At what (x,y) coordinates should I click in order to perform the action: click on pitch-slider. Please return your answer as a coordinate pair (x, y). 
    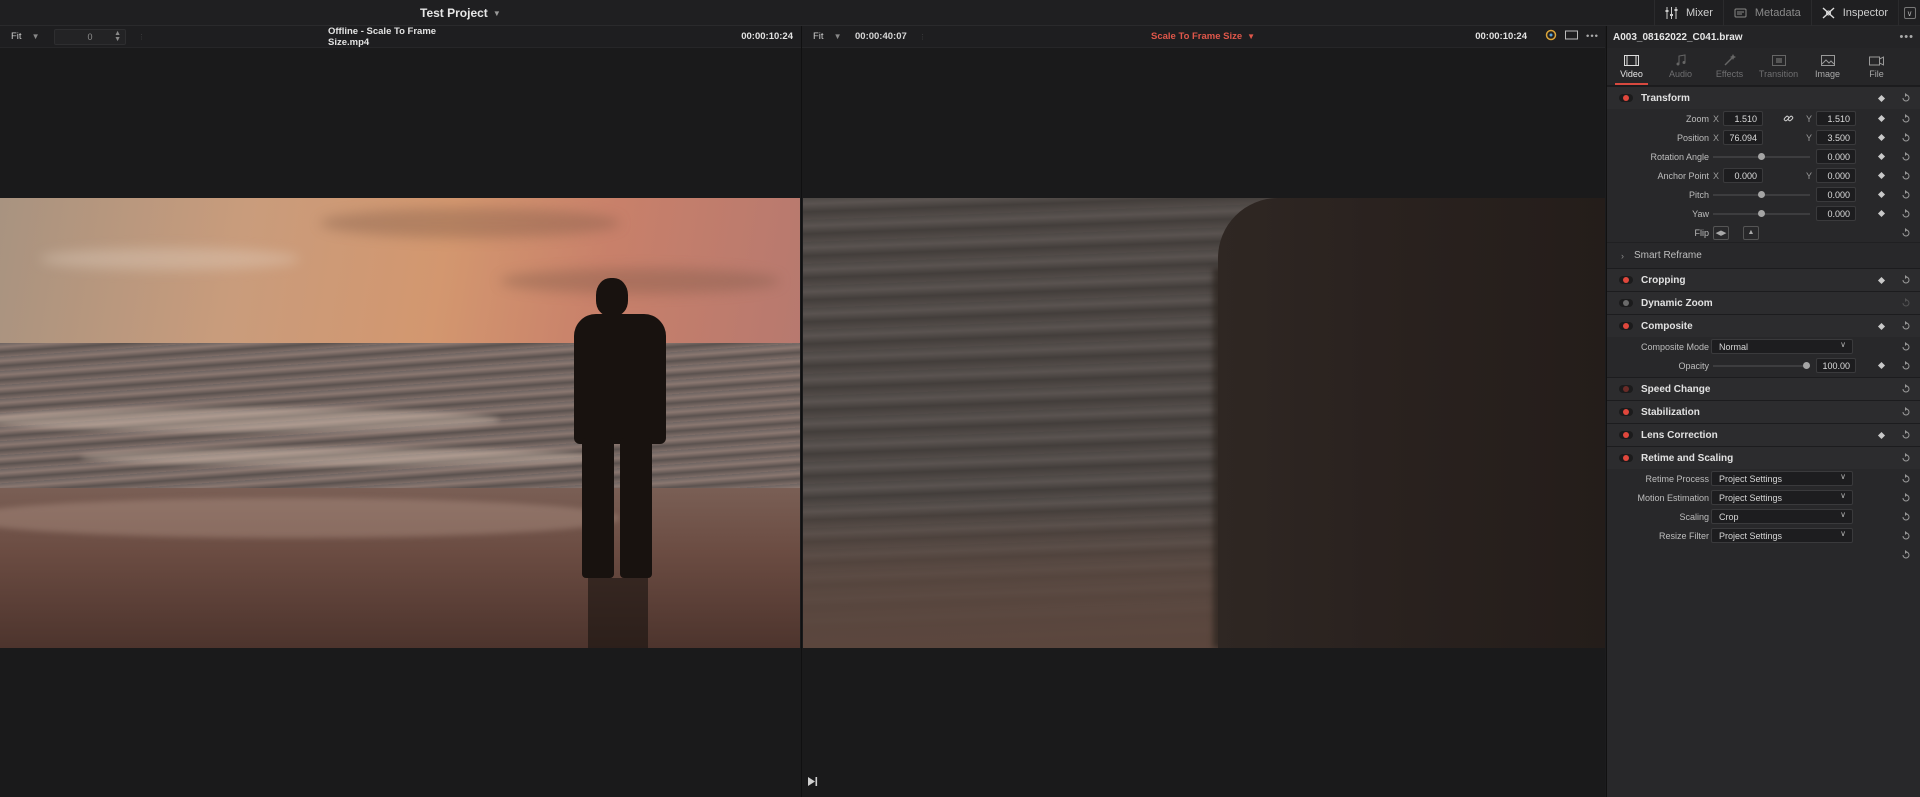
    Looking at the image, I should click on (1761, 194).